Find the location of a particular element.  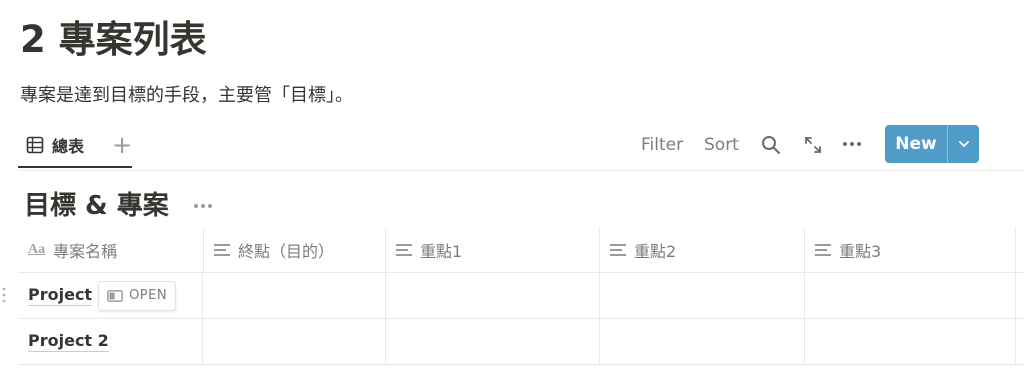

open-page-button: OPEN is located at coordinates (137, 295).